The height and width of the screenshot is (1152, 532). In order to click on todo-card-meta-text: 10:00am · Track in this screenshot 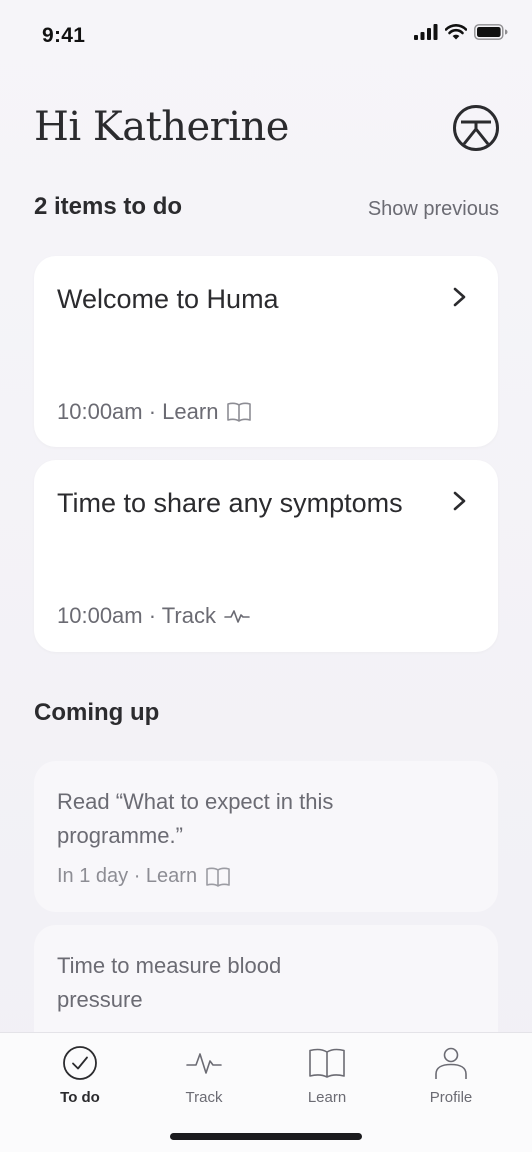, I will do `click(136, 615)`.